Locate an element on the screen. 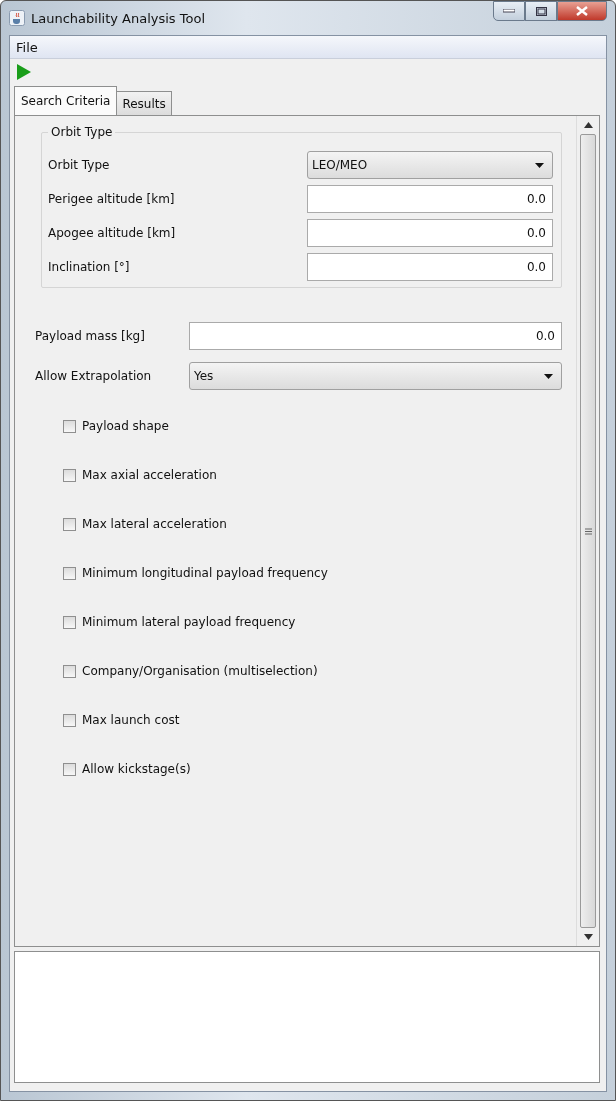 The image size is (616, 1101). tab: Search Criteria is located at coordinates (66, 100).